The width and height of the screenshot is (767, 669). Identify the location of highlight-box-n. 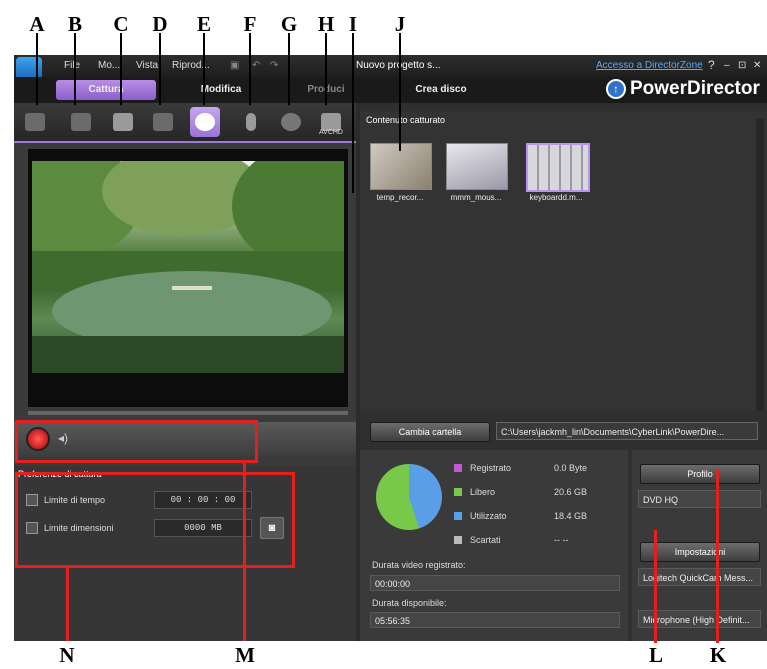
(155, 520).